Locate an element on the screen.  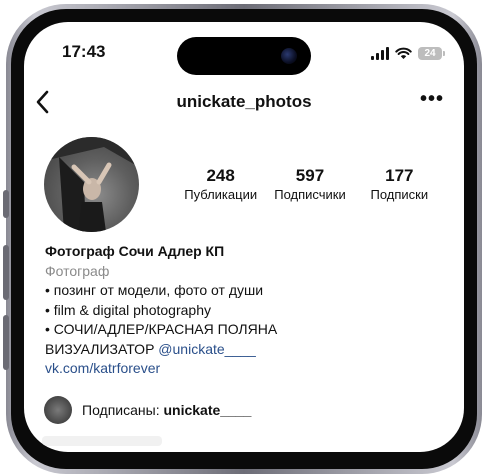
wifi-icon is located at coordinates (403, 53).